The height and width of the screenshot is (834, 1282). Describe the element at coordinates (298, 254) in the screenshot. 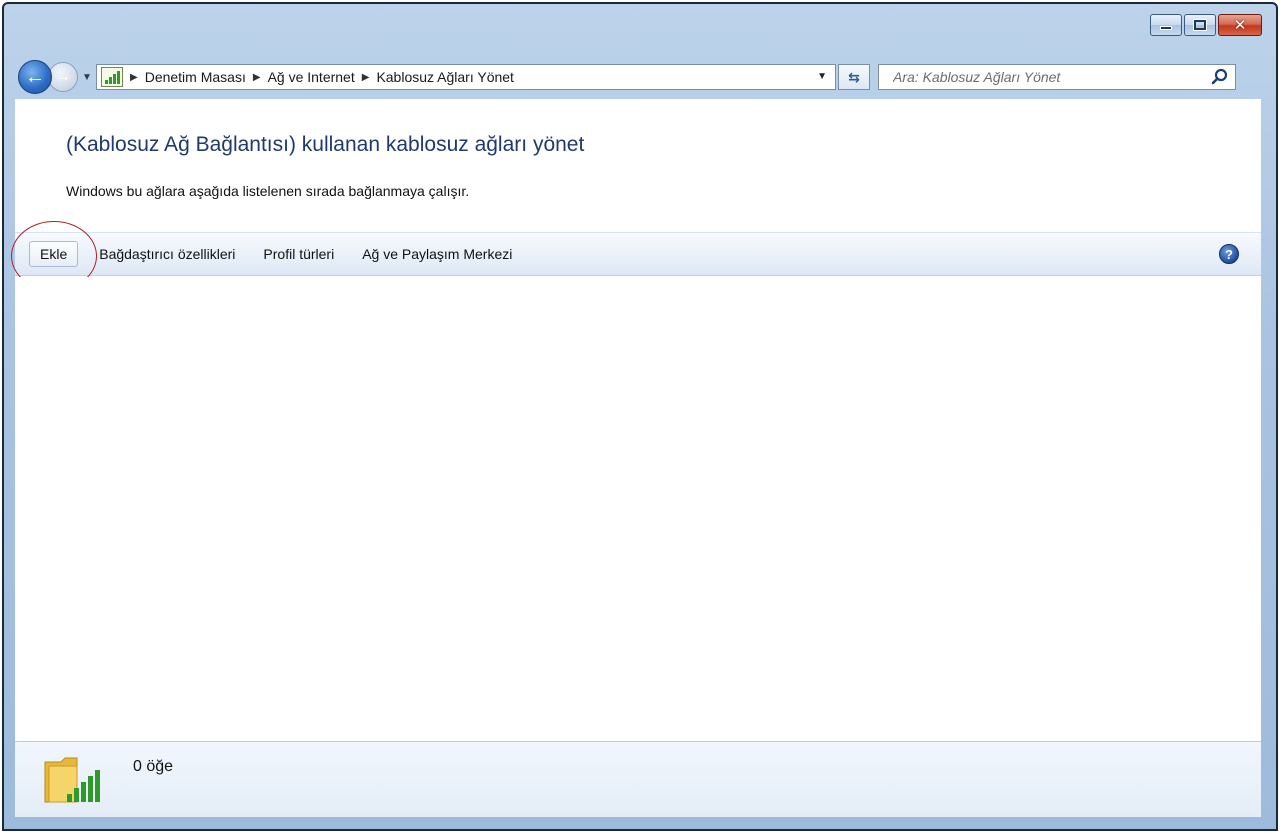

I see `profile-types-button: Profil türleri` at that location.